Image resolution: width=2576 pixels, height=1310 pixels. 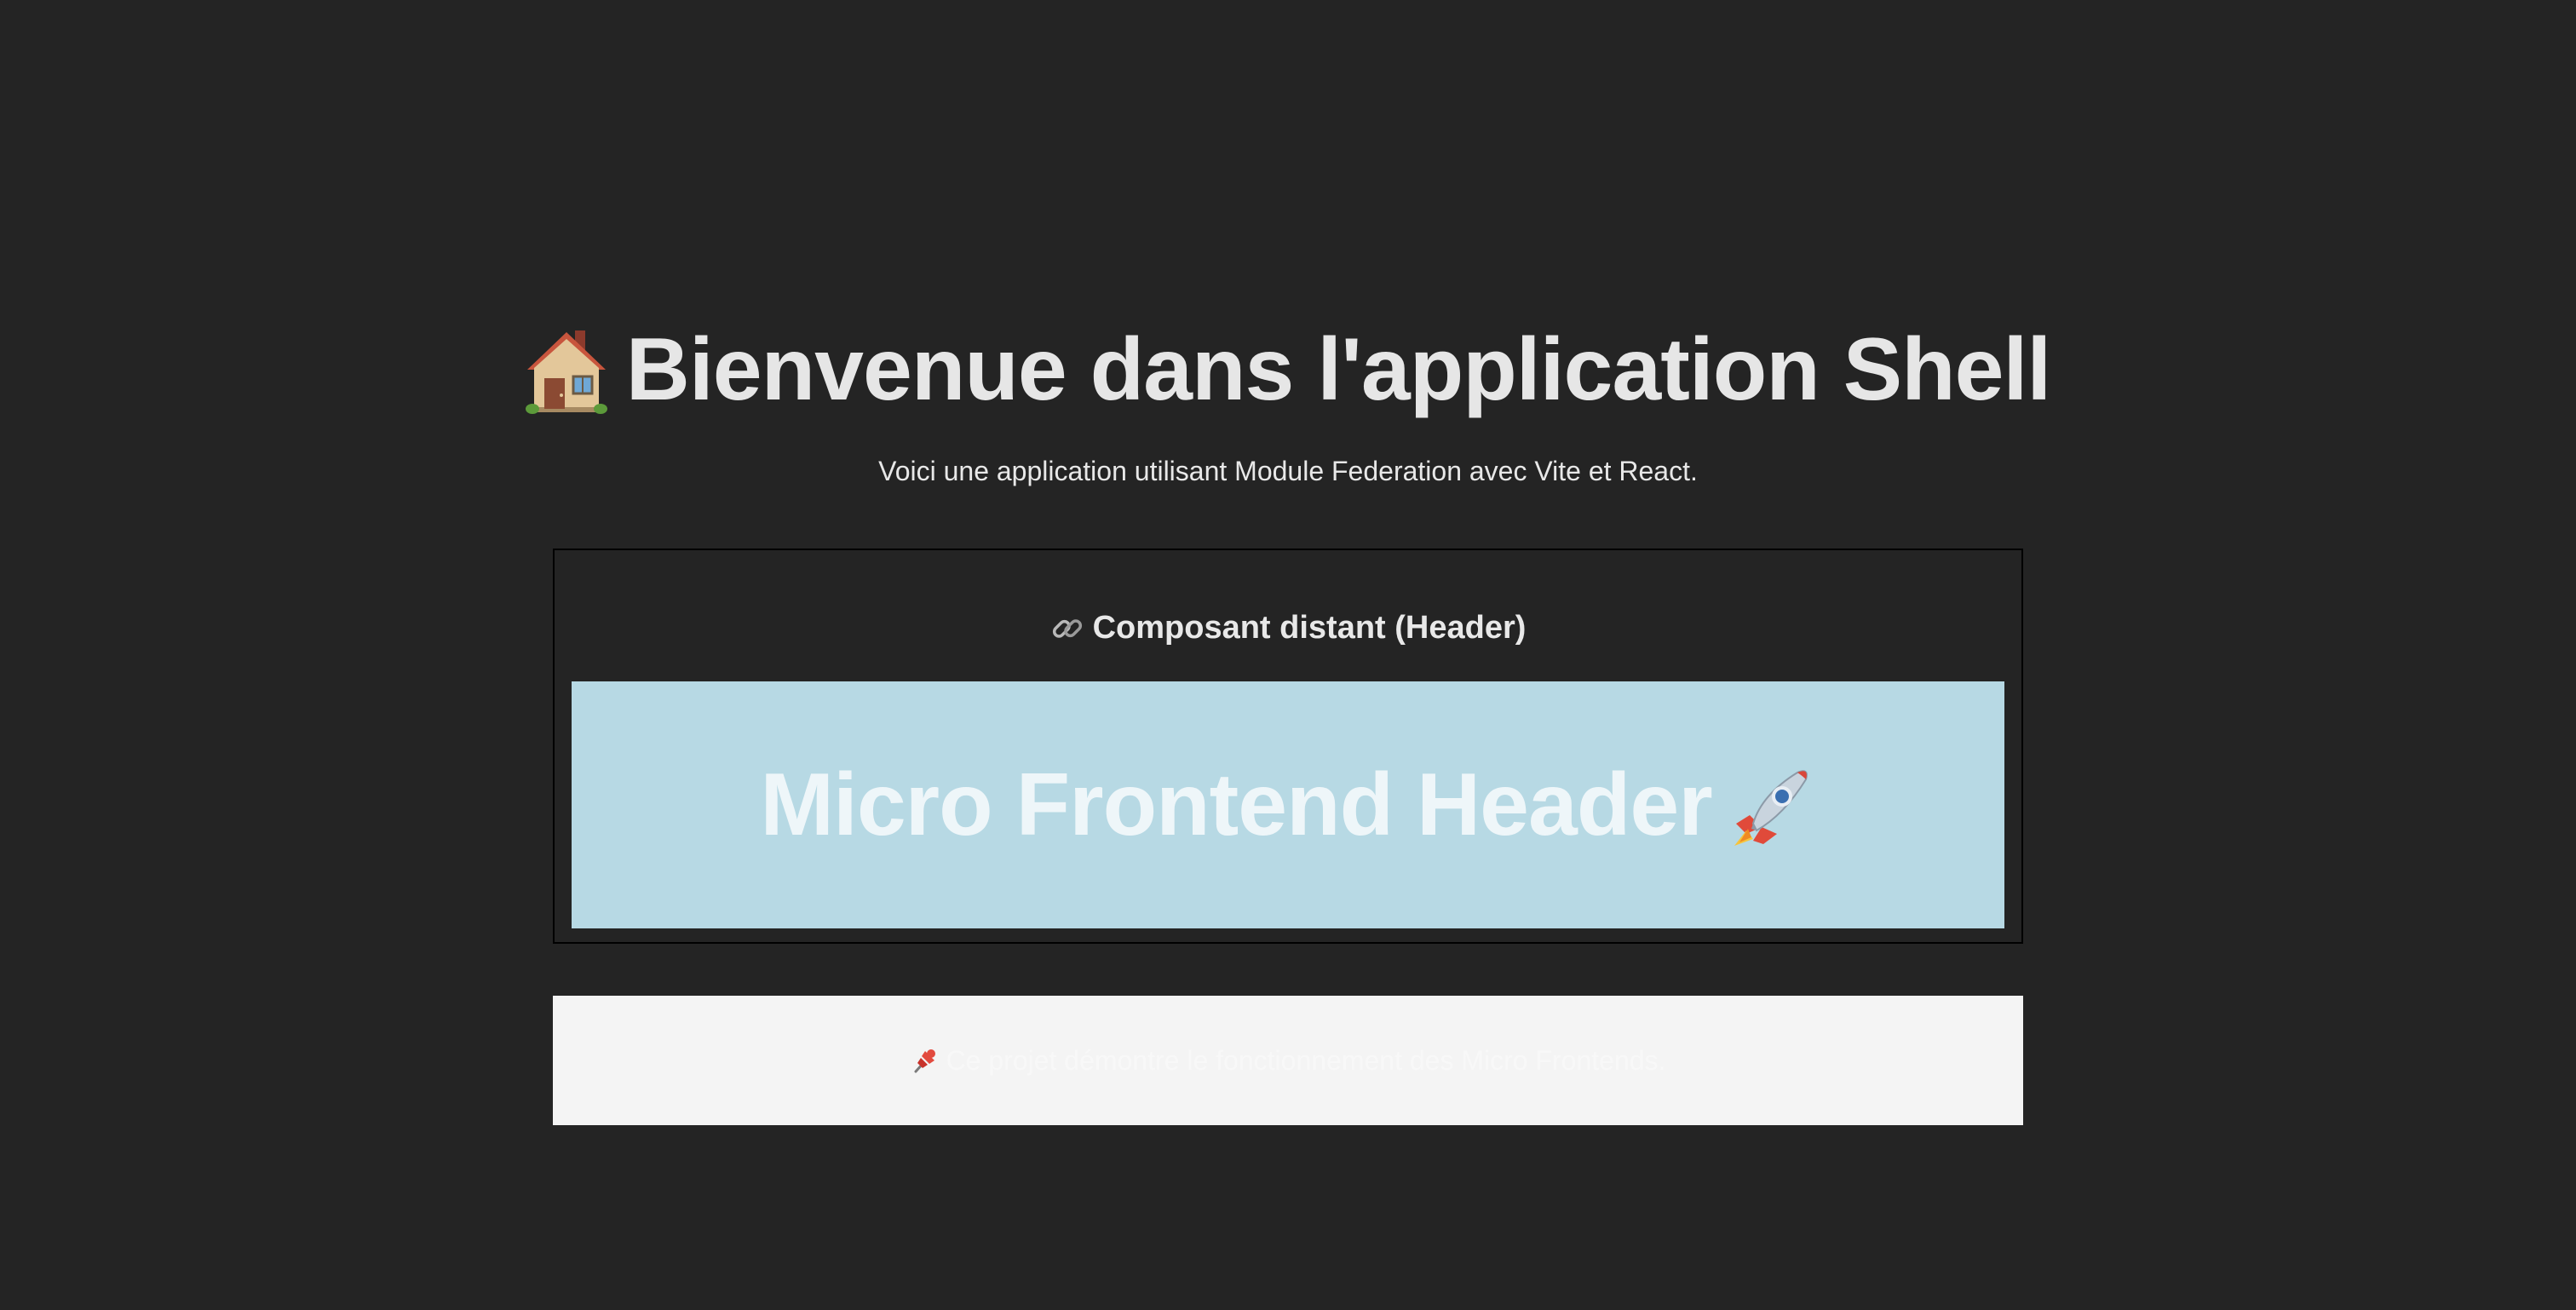 I want to click on page-title-text: Bienvenue dans l'application Shell, so click(x=1338, y=369).